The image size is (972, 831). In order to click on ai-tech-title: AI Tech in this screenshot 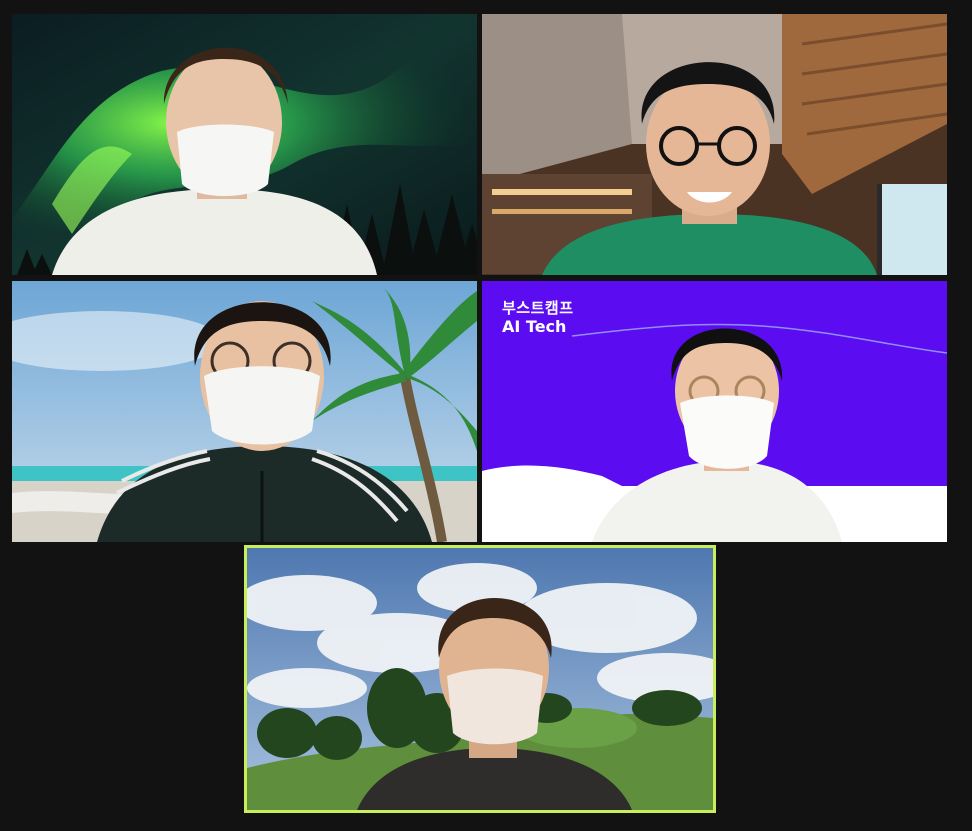, I will do `click(534, 326)`.